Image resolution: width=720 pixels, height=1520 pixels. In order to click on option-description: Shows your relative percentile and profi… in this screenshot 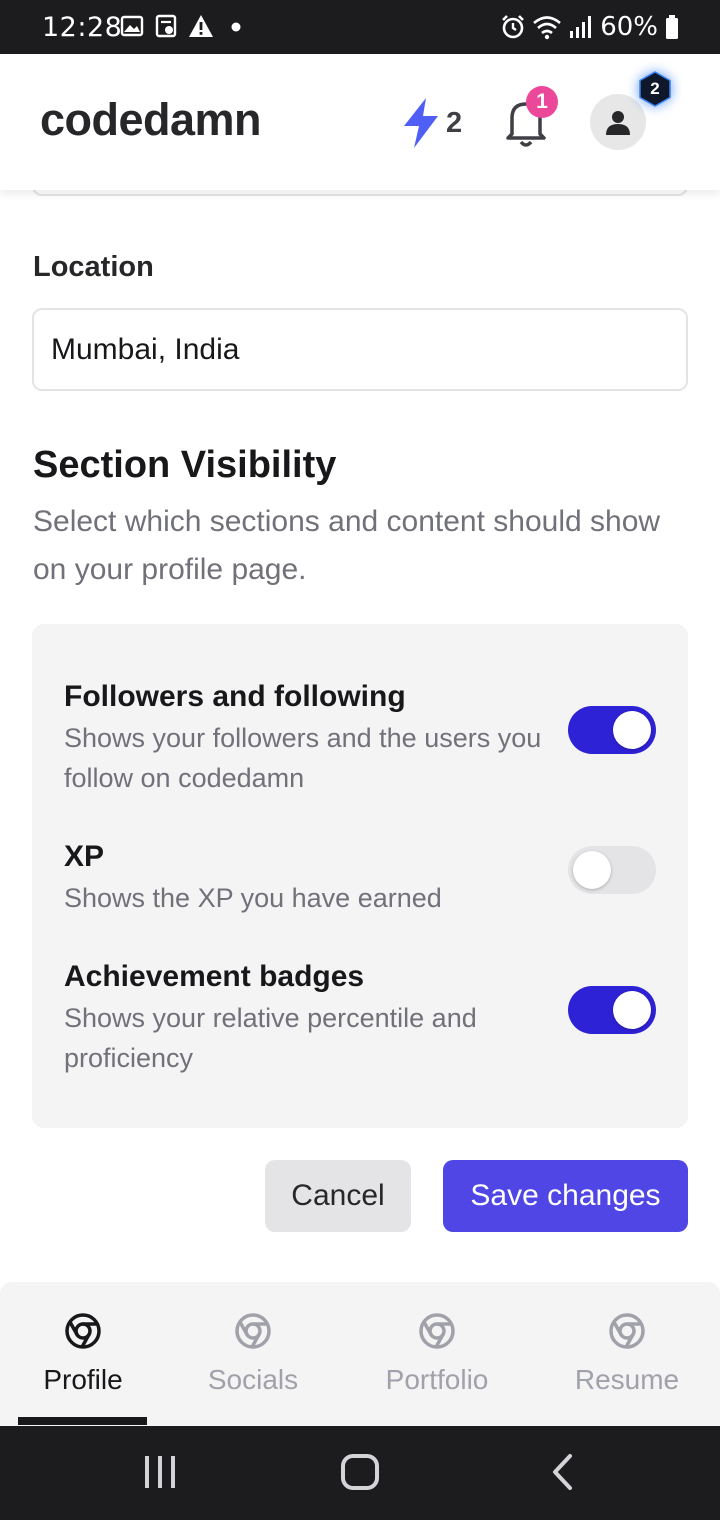, I will do `click(270, 1038)`.